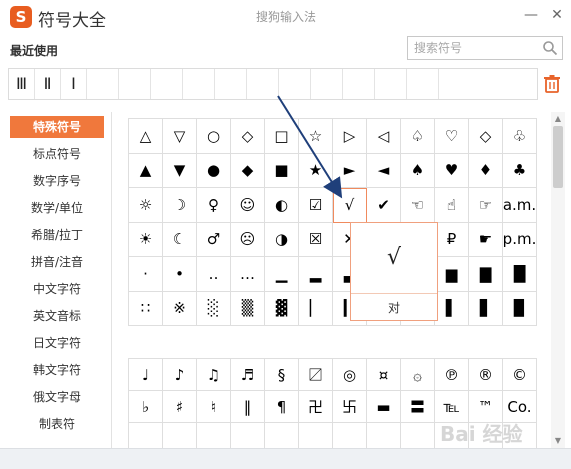  Describe the element at coordinates (452, 274) in the screenshot. I see `symbol-cell: ▆` at that location.